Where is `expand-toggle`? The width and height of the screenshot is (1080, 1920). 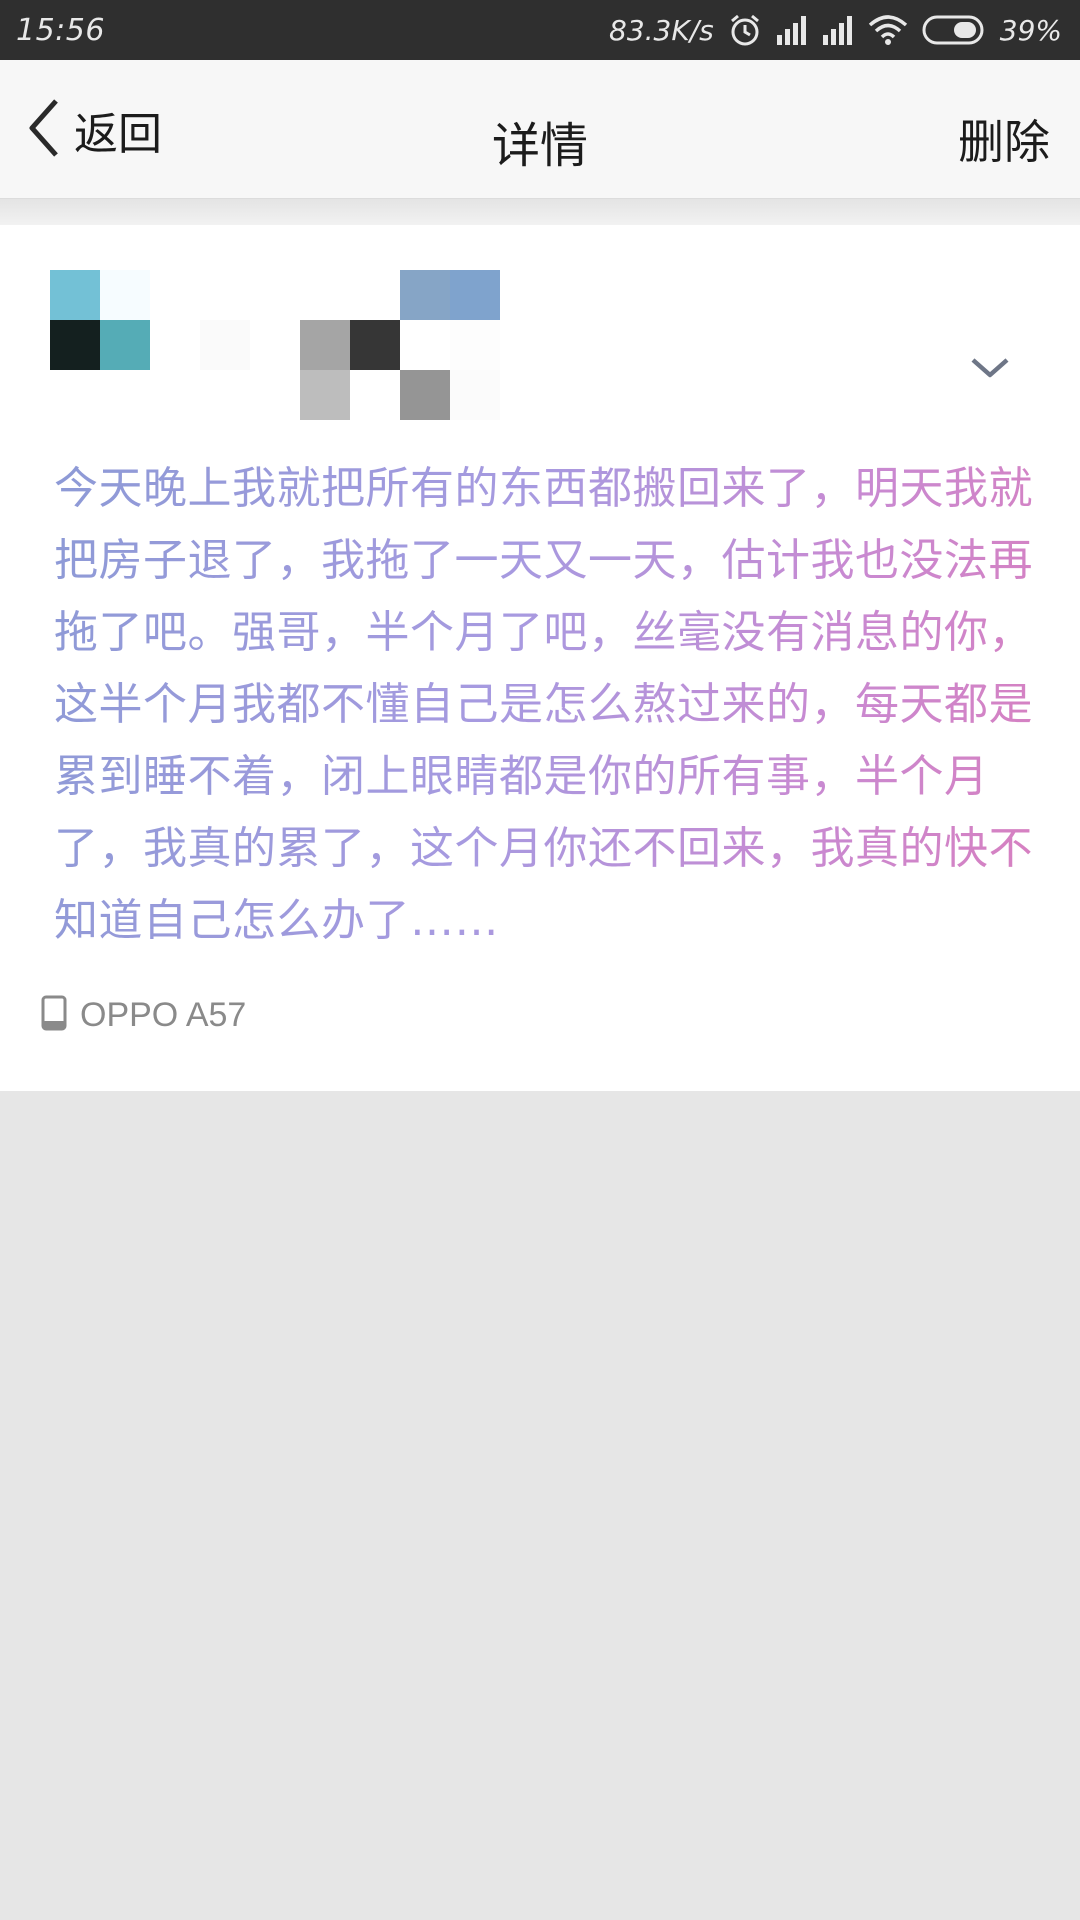 expand-toggle is located at coordinates (990, 370).